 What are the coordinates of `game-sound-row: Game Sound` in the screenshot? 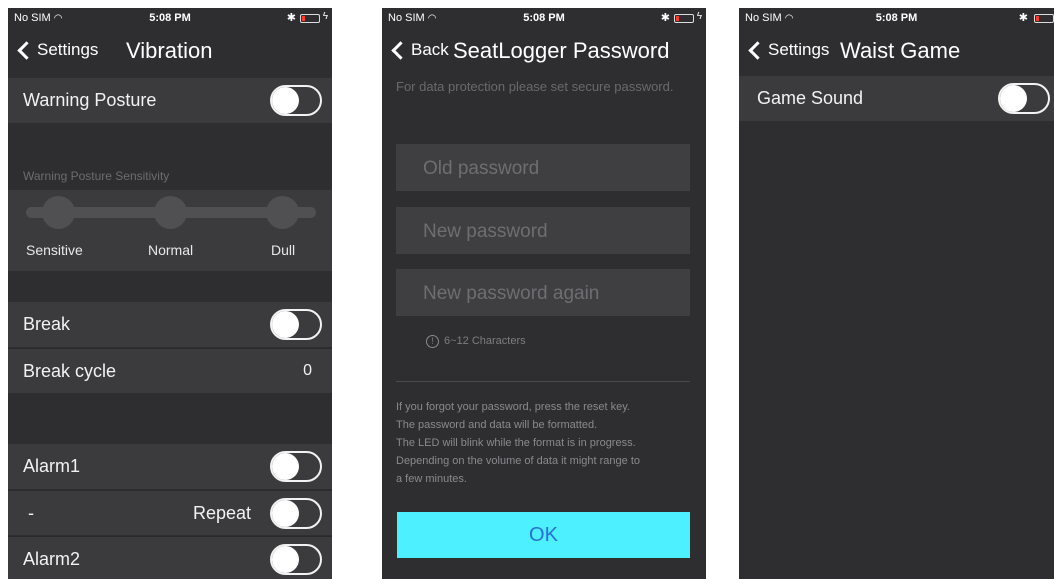 It's located at (896, 98).